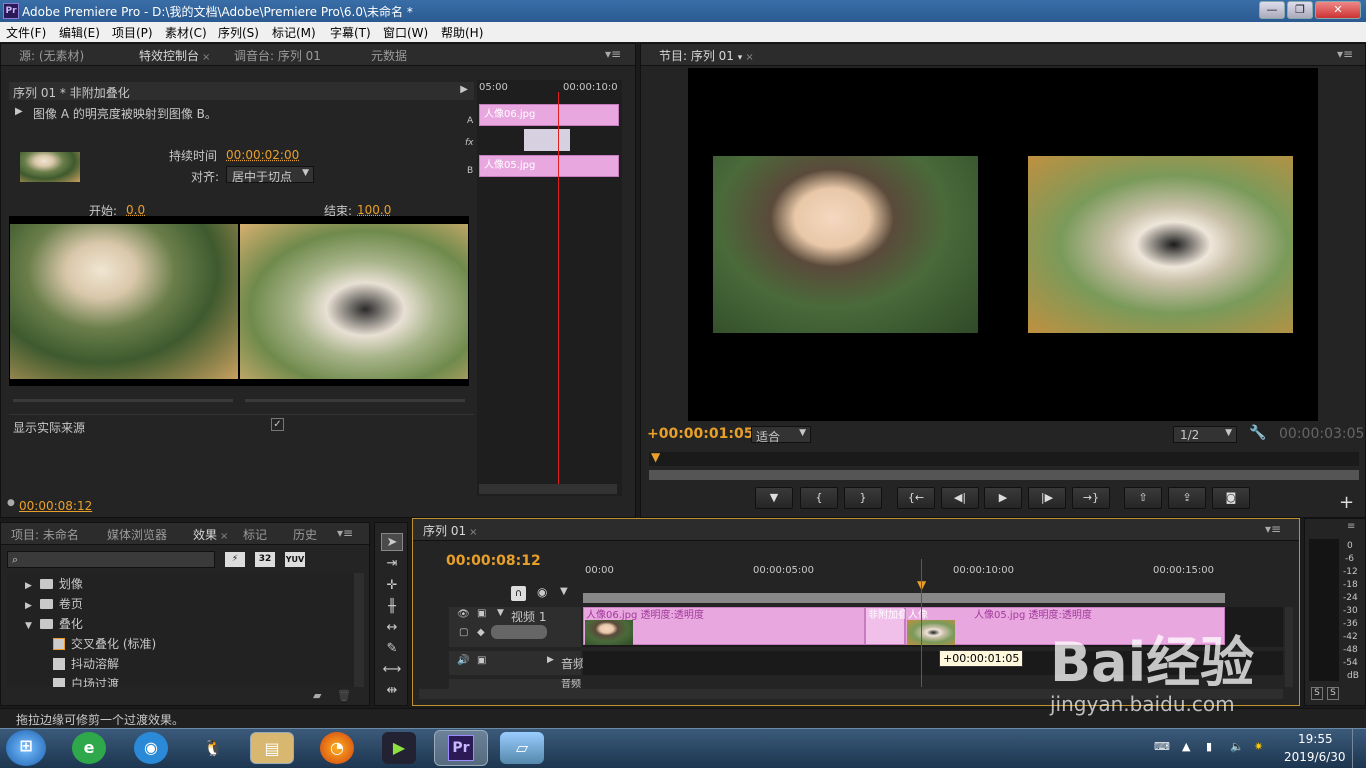 This screenshot has width=1366, height=768. I want to click on tab-project: 项目: 未命名, so click(45, 534).